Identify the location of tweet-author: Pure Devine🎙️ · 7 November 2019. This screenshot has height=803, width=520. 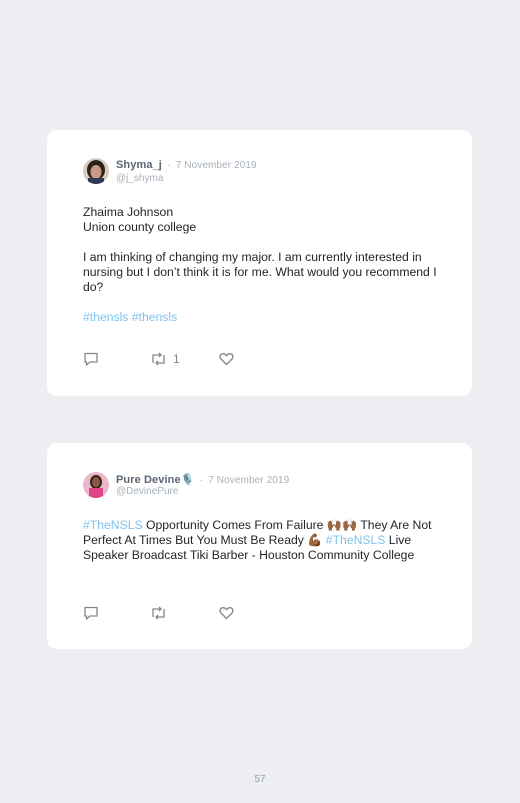
(202, 479).